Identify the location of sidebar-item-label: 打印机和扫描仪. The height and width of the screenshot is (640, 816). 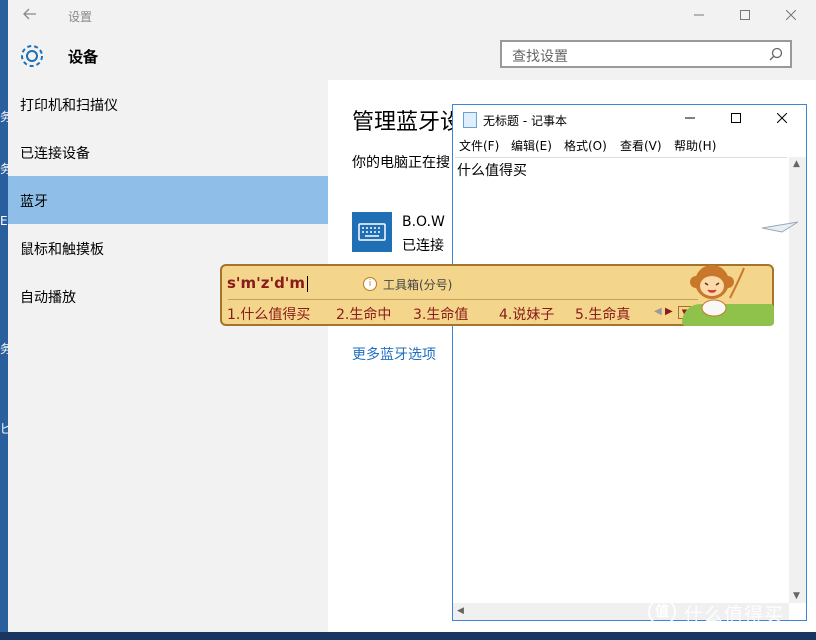
(69, 106).